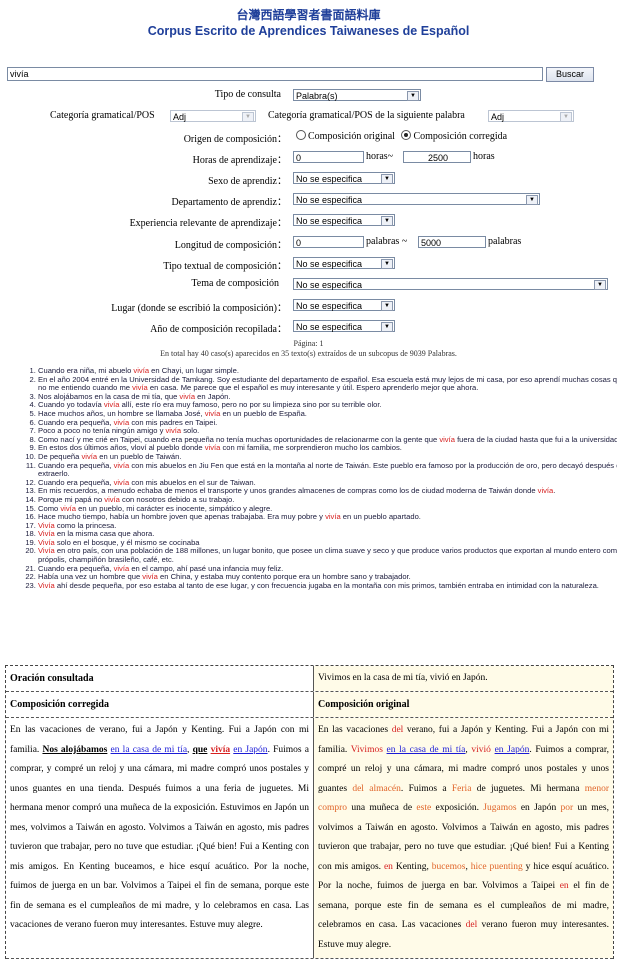 The width and height of the screenshot is (617, 964). What do you see at coordinates (301, 135) in the screenshot?
I see `radio-original` at bounding box center [301, 135].